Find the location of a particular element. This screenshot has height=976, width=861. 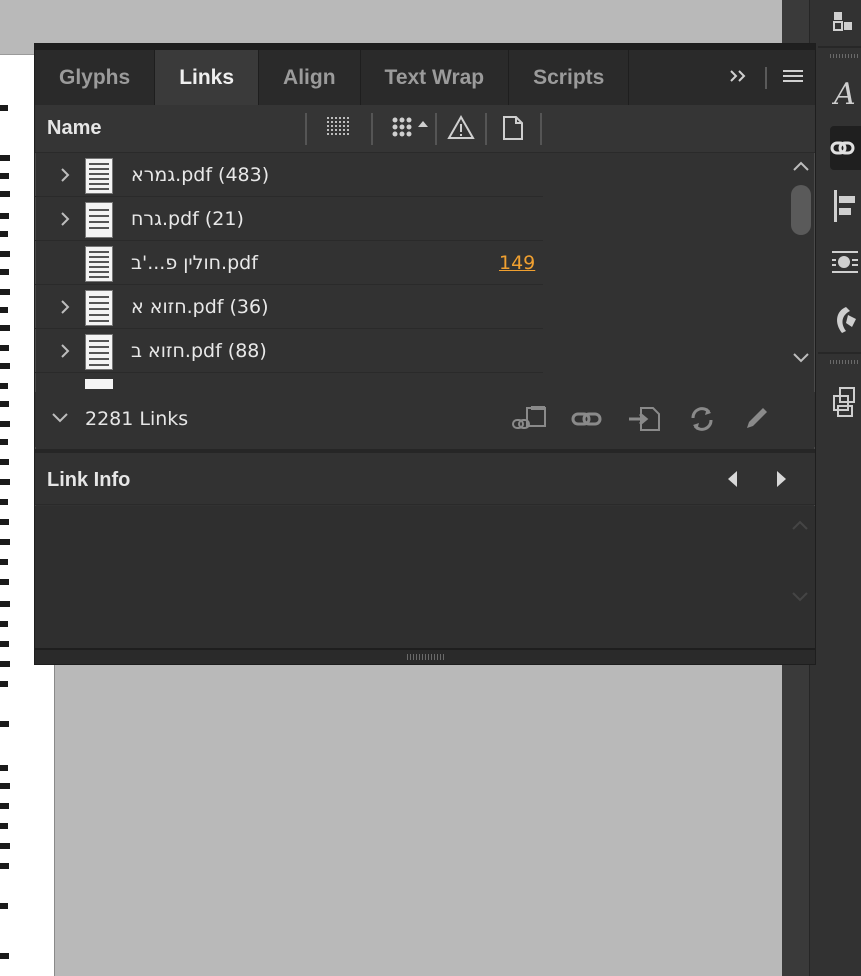

go-to-link-icon is located at coordinates (644, 421).